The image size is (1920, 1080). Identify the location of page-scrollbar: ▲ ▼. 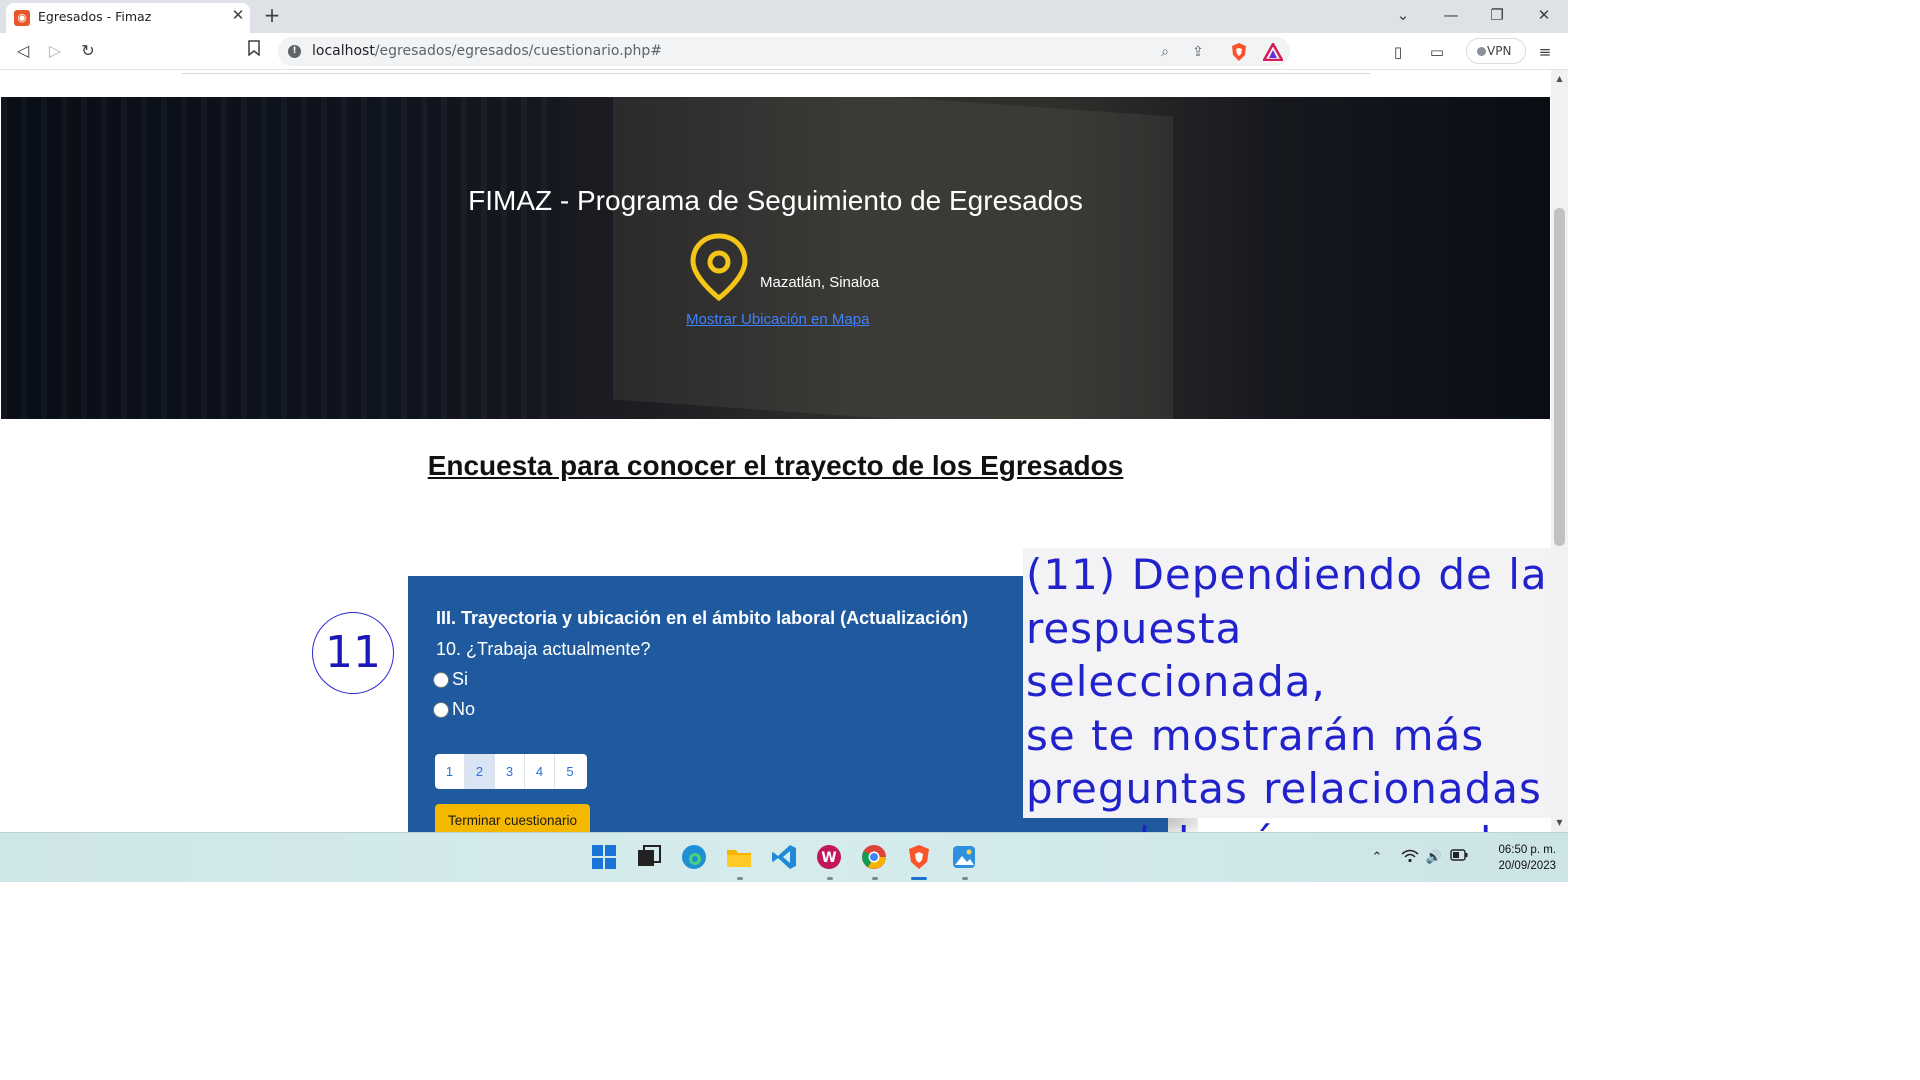
(1559, 451).